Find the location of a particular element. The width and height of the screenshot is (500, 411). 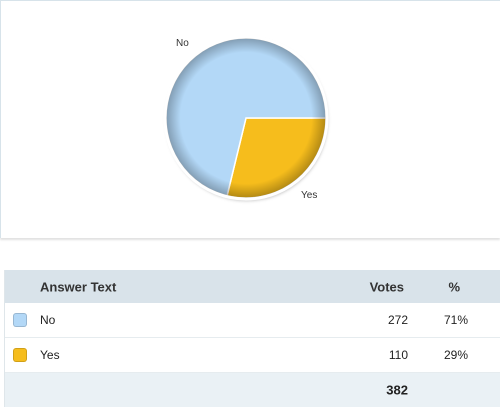

pie-label-no: No is located at coordinates (182, 43).